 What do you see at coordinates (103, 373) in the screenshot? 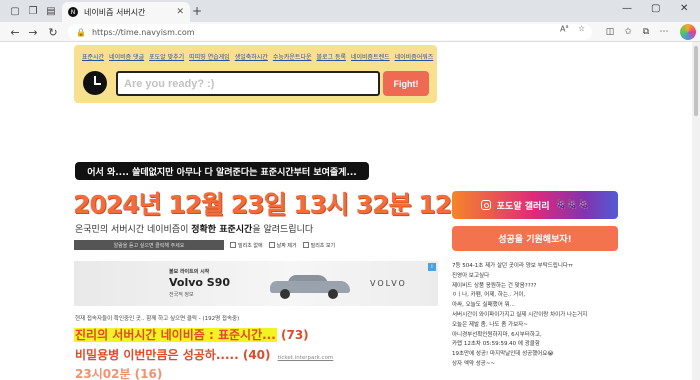
I see `entry-title: 23시02분` at bounding box center [103, 373].